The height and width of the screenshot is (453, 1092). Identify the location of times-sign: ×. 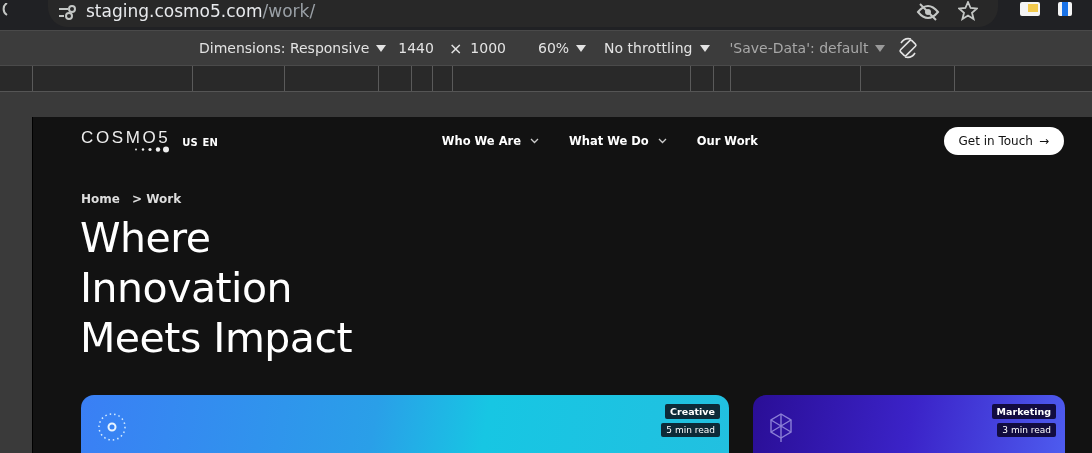
(455, 48).